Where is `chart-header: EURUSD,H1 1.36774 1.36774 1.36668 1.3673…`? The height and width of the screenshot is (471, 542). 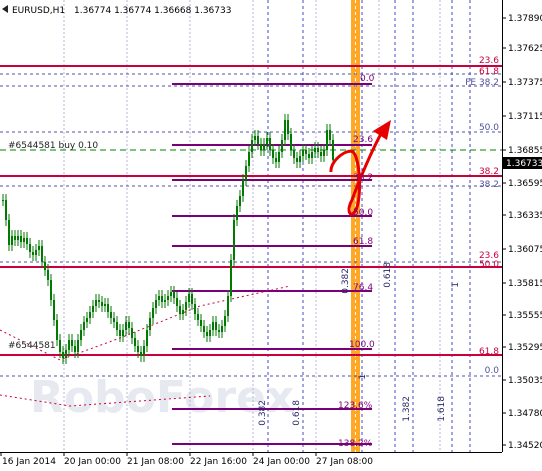
chart-header: EURUSD,H1 1.36774 1.36774 1.36668 1.3673… is located at coordinates (116, 10).